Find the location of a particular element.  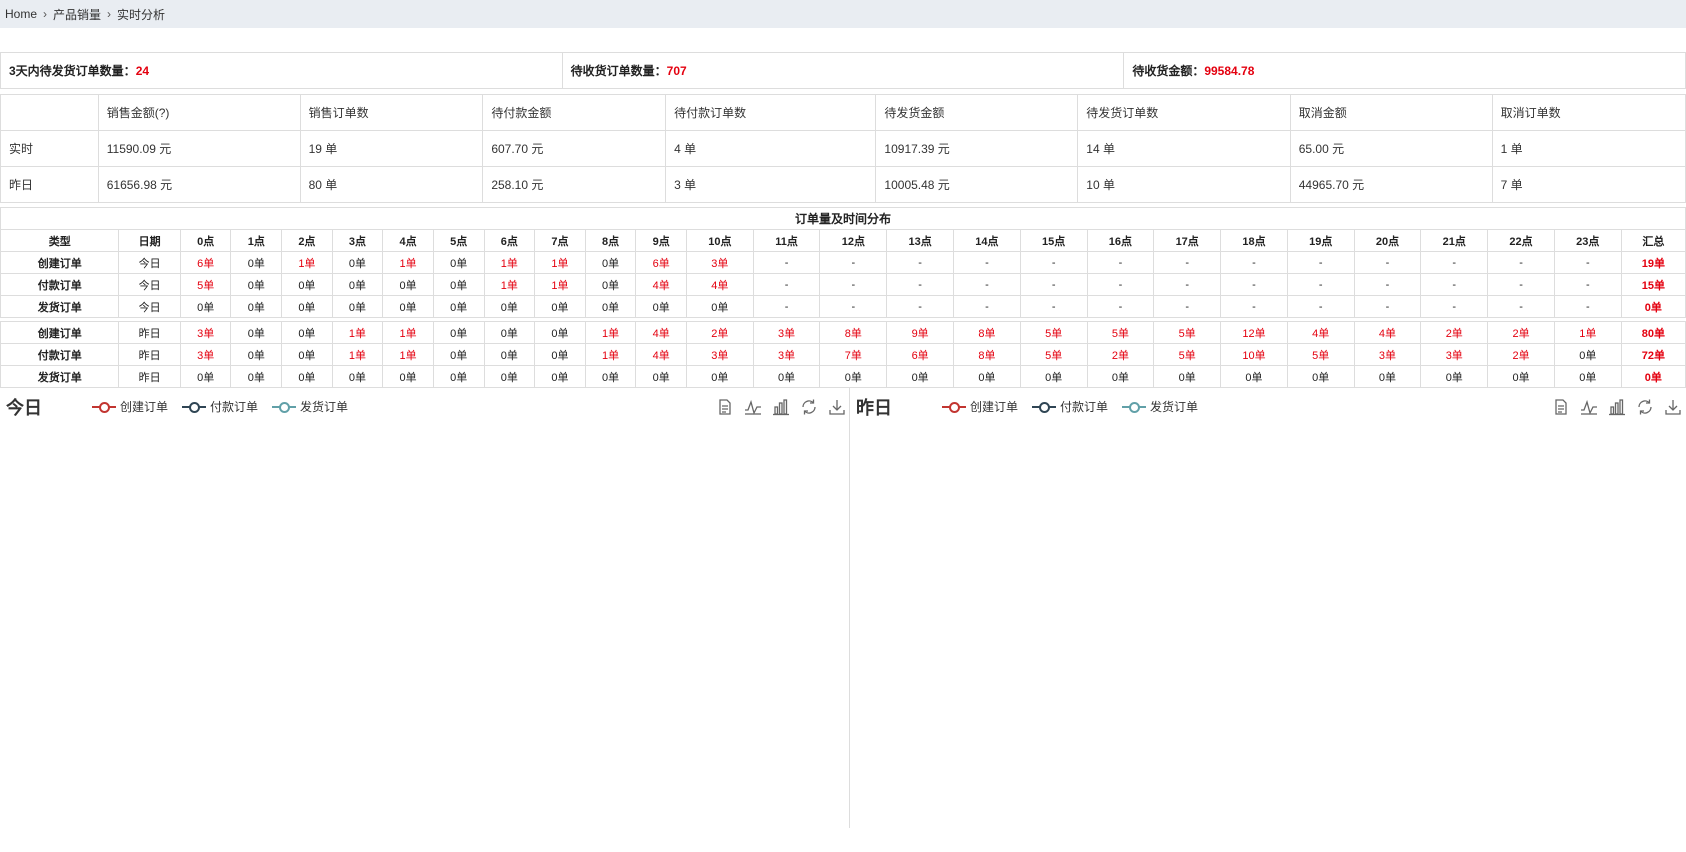

metrics-cell: 80 单 is located at coordinates (391, 184).